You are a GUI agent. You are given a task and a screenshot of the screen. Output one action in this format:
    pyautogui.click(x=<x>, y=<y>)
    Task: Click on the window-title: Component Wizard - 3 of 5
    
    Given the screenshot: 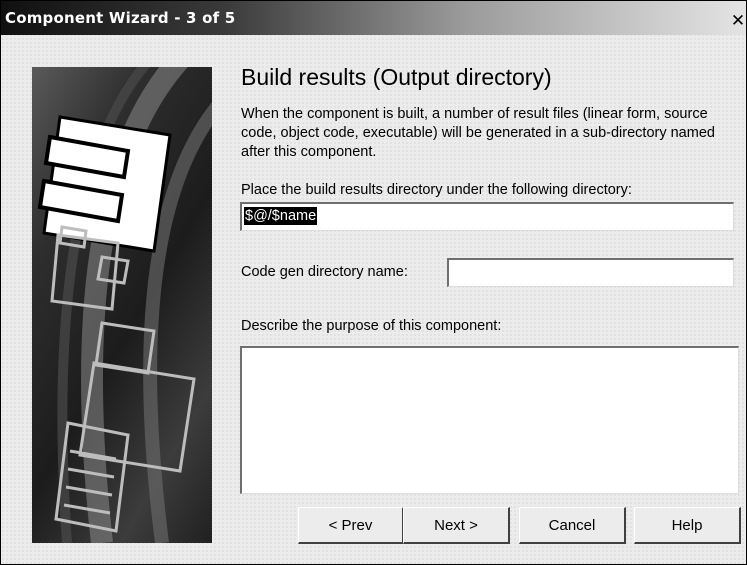 What is the action you would take?
    pyautogui.click(x=120, y=18)
    